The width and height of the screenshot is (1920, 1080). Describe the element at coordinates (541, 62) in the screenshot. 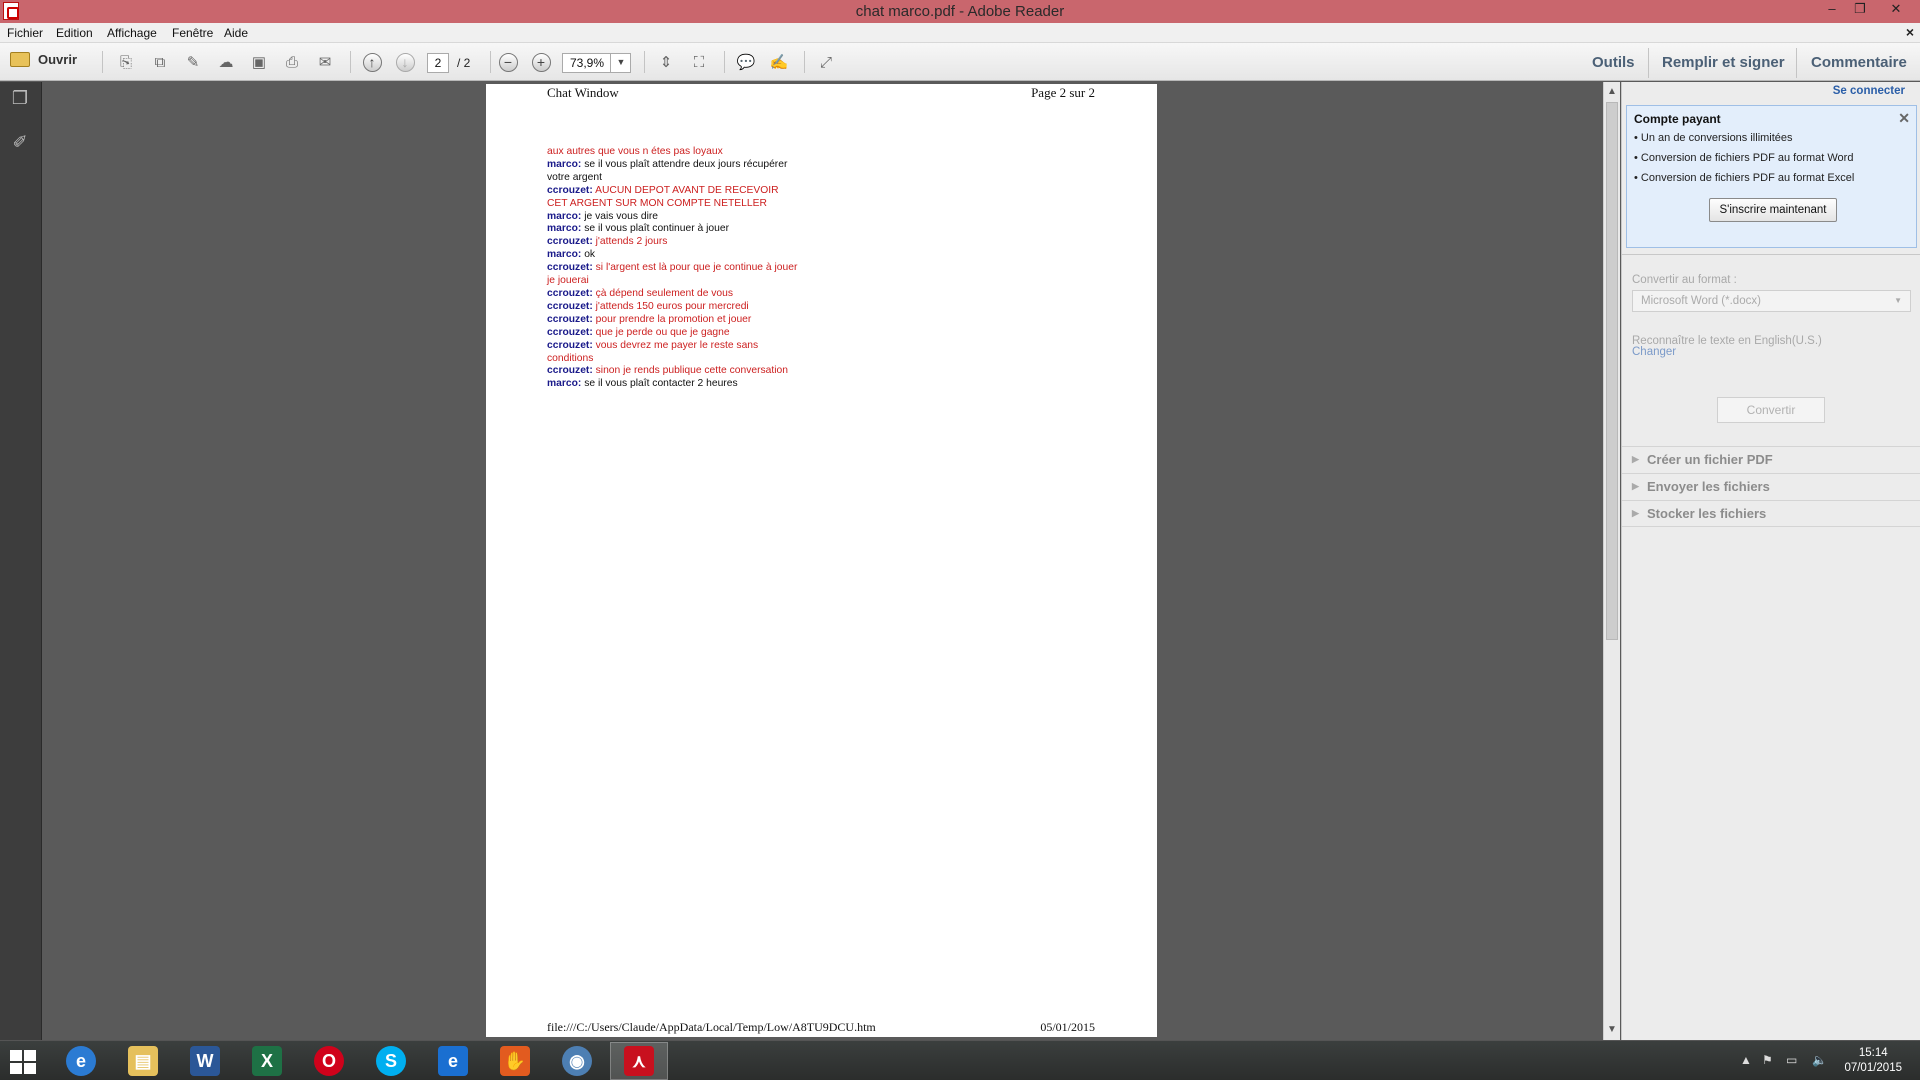

I see `zoom-in-button: +` at that location.